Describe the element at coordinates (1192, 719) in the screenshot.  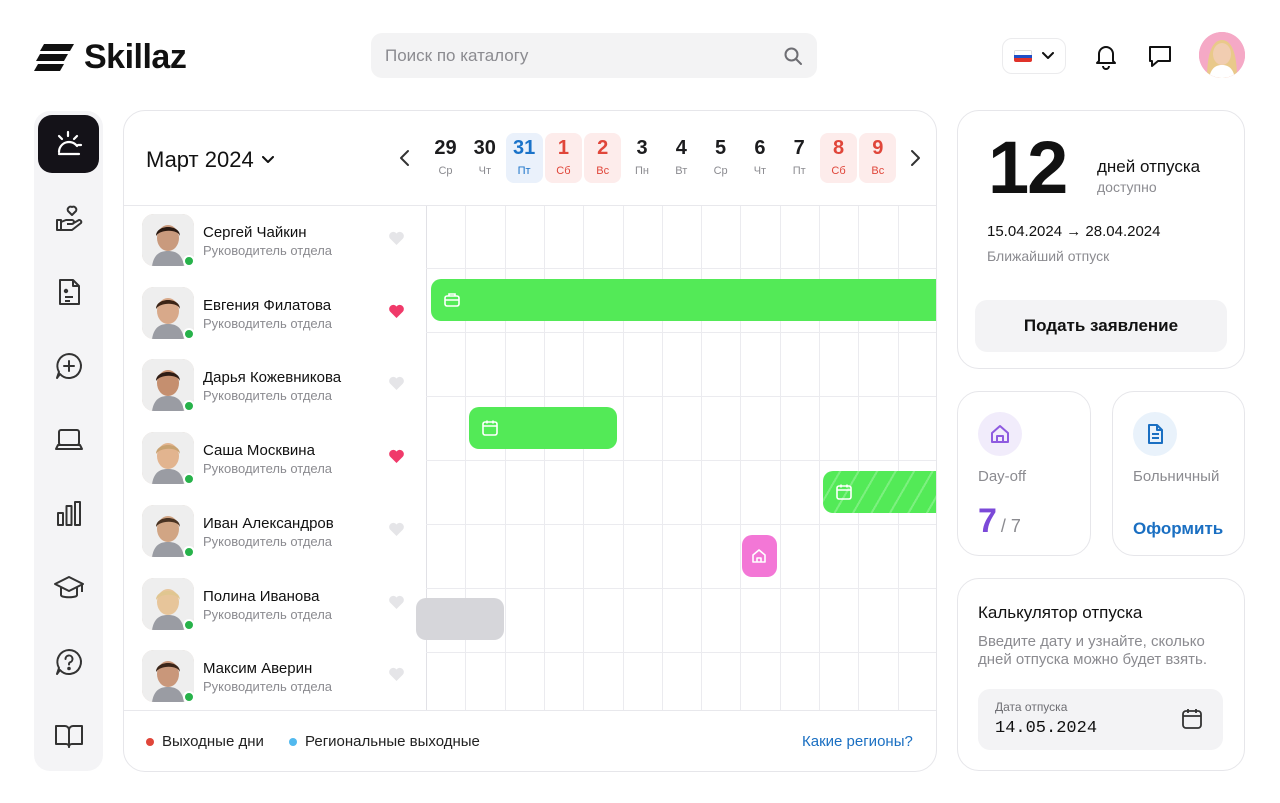
I see `calendar-icon` at that location.